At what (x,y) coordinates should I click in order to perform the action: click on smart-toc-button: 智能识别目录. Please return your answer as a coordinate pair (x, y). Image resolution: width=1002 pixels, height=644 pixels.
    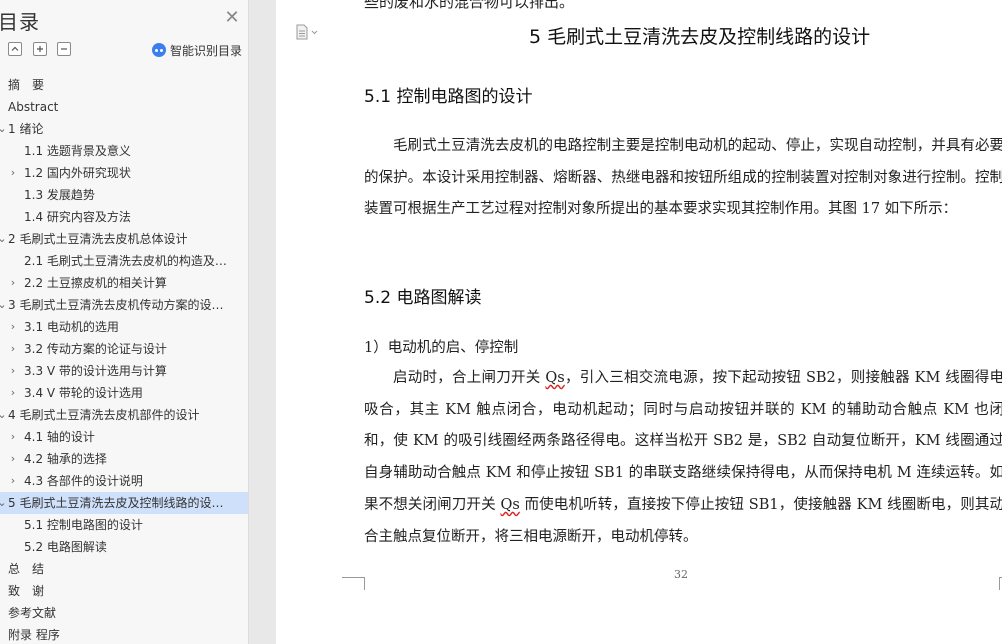
    Looking at the image, I should click on (197, 50).